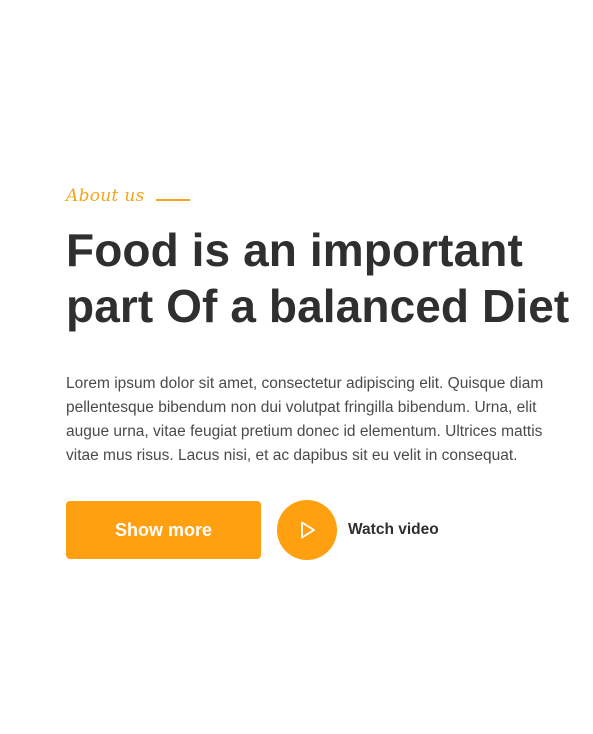  I want to click on eyebrow-row: About us, so click(329, 196).